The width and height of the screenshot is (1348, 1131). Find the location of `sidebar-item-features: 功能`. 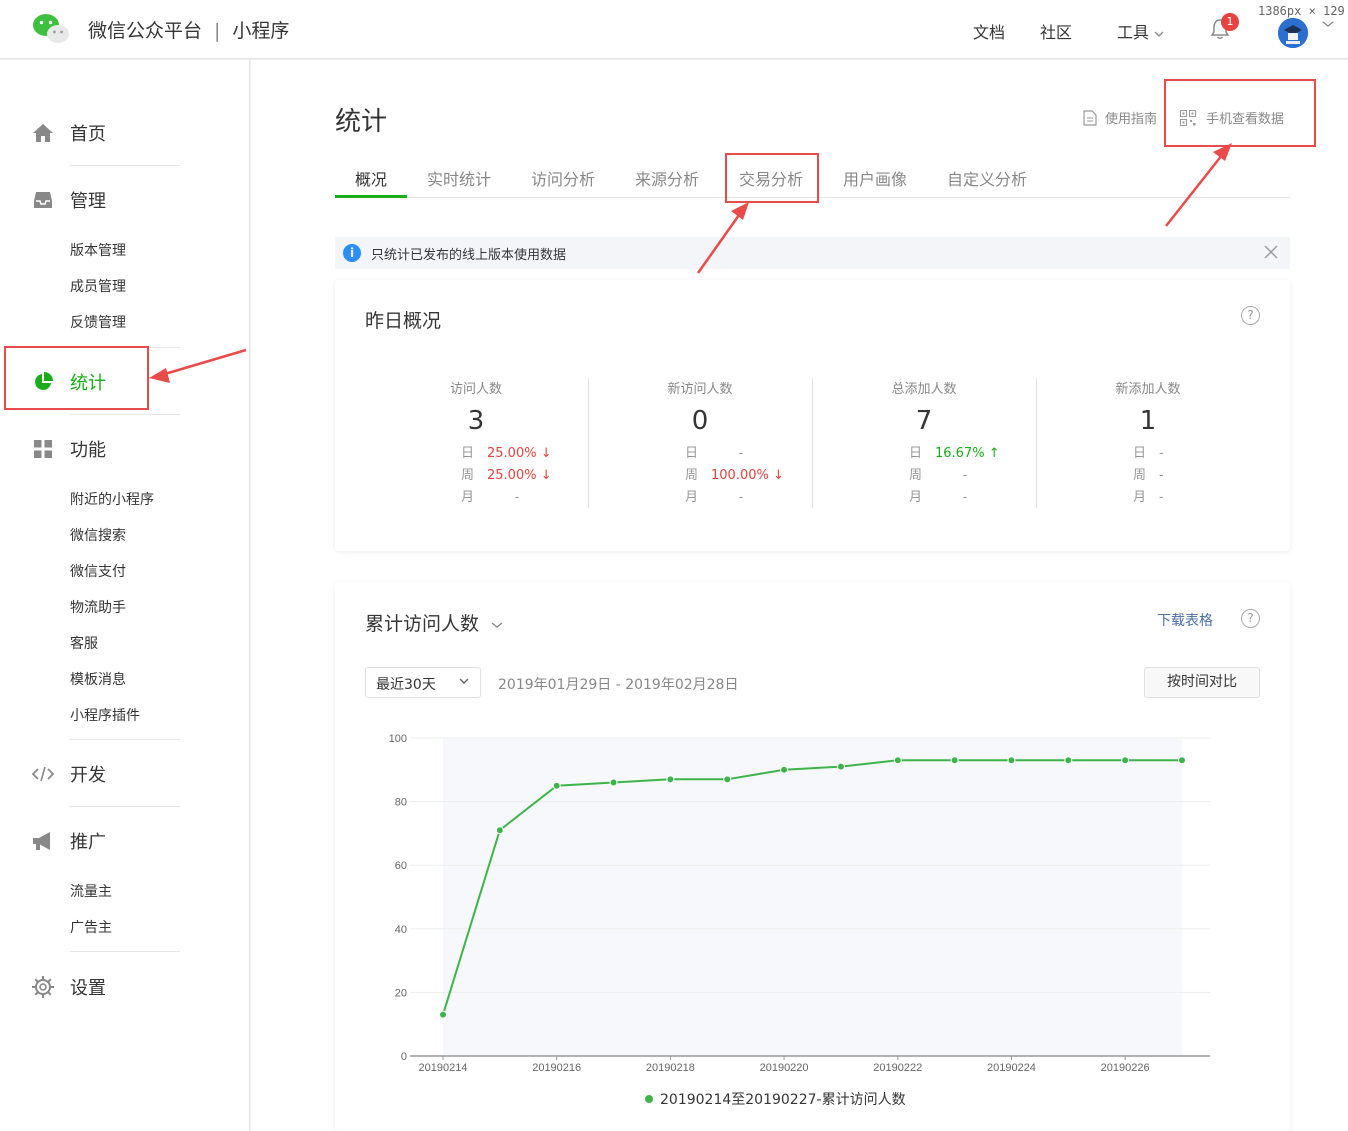

sidebar-item-features: 功能 is located at coordinates (132, 449).